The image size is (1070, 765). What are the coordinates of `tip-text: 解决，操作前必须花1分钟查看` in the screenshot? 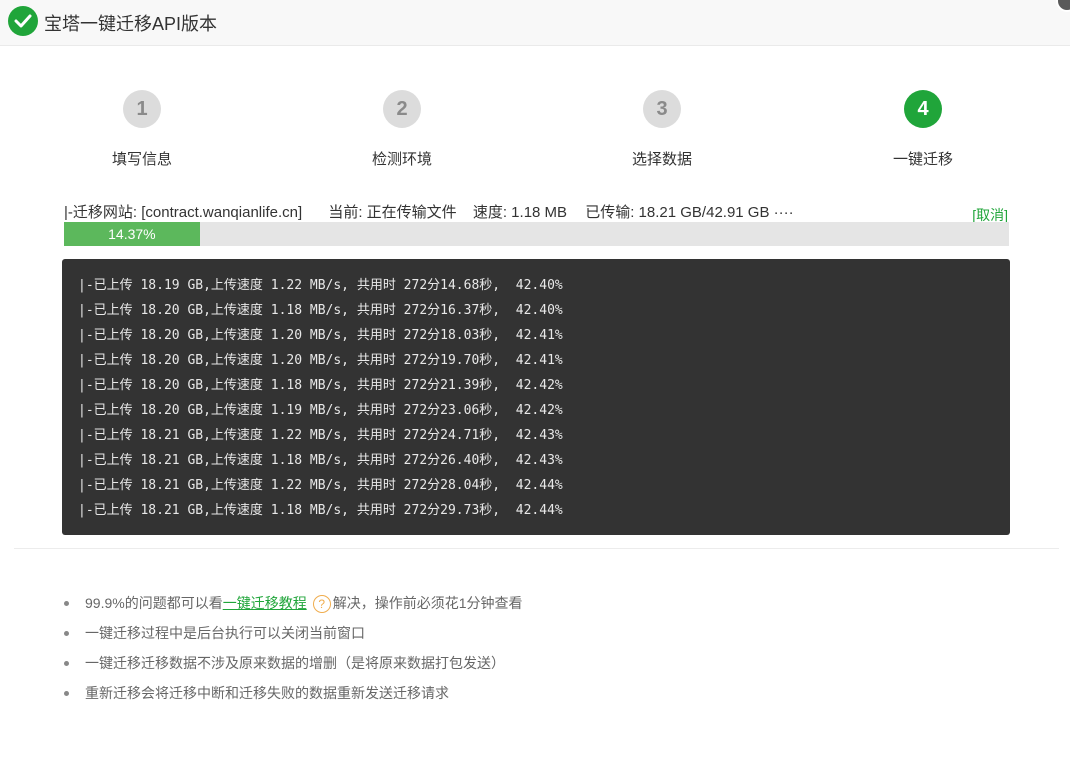 It's located at (427, 603).